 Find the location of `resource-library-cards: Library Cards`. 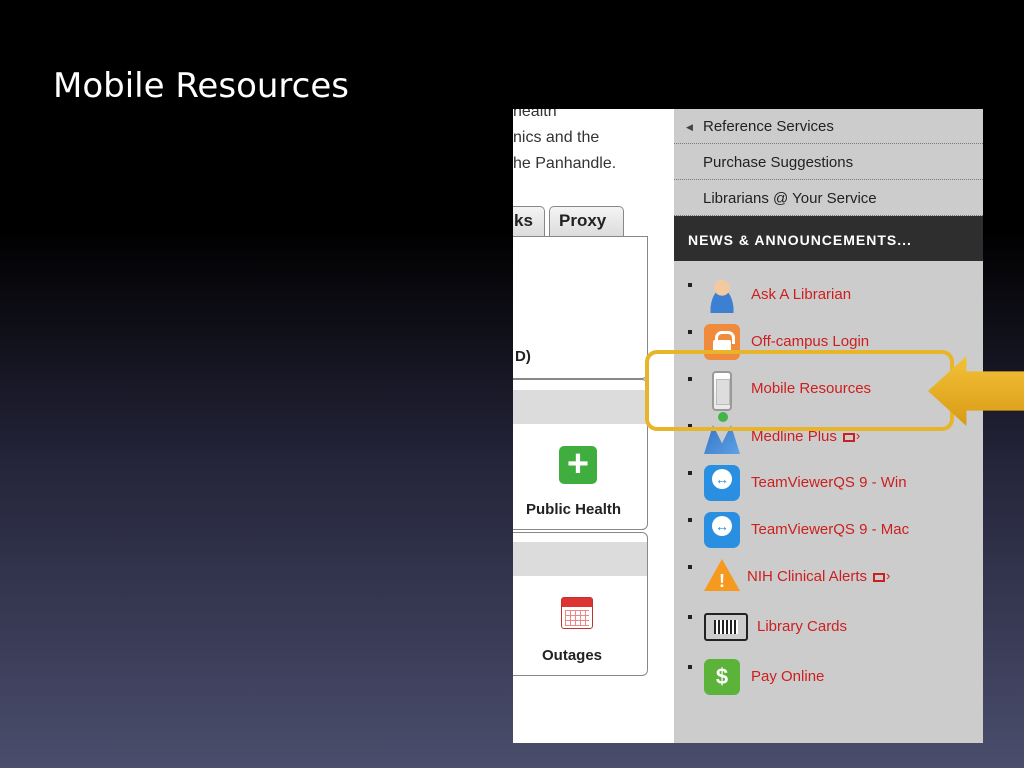

resource-library-cards: Library Cards is located at coordinates (828, 629).